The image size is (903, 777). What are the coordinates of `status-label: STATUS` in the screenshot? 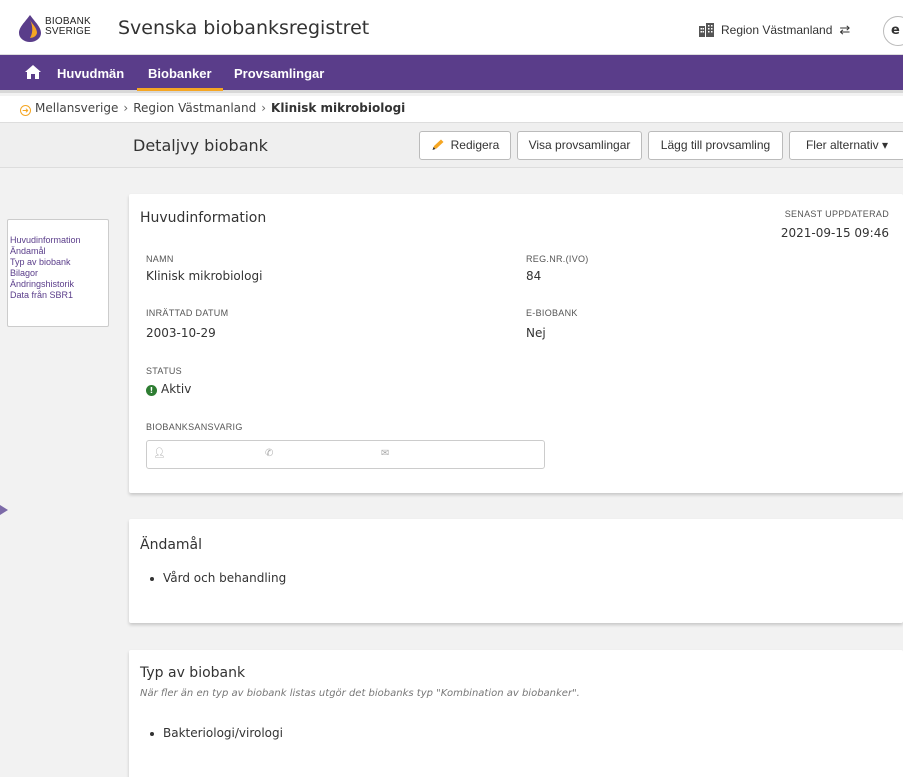 It's located at (164, 371).